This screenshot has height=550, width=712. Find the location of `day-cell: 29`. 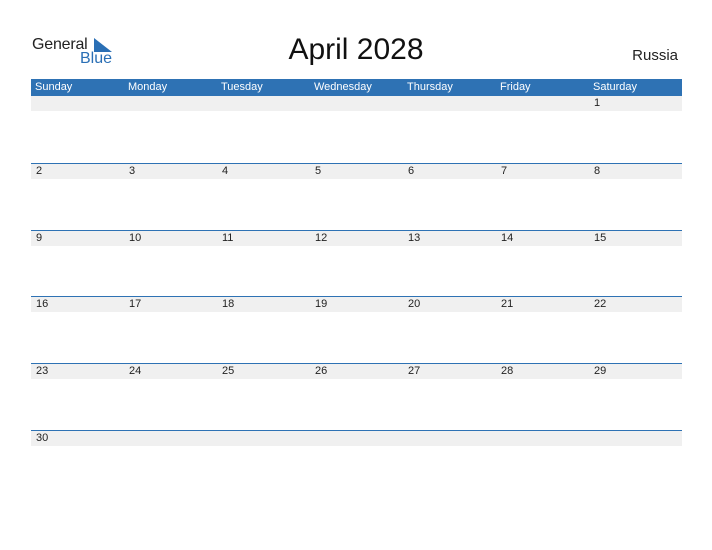

day-cell: 29 is located at coordinates (600, 371).